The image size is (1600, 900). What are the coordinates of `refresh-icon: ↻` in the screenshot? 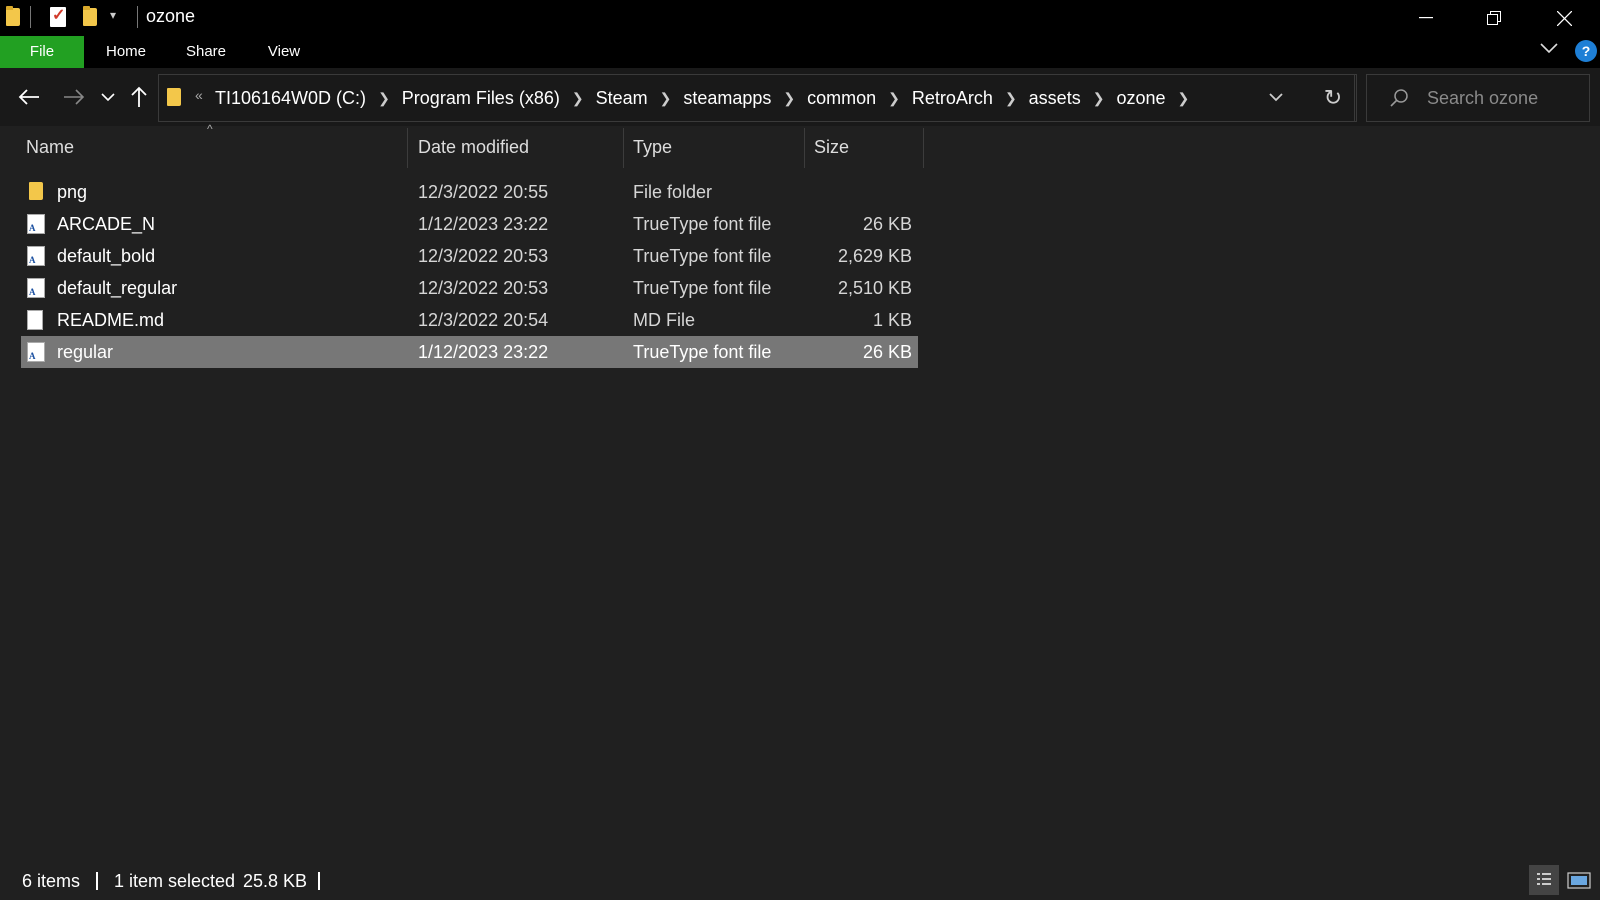 It's located at (1333, 97).